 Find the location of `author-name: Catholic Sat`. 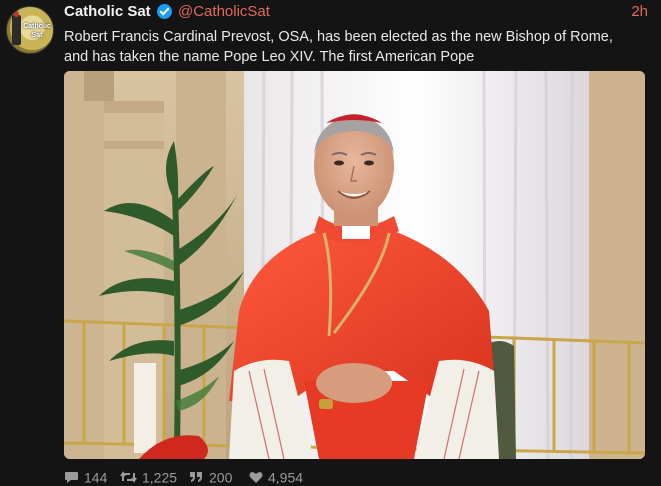

author-name: Catholic Sat is located at coordinates (107, 11).